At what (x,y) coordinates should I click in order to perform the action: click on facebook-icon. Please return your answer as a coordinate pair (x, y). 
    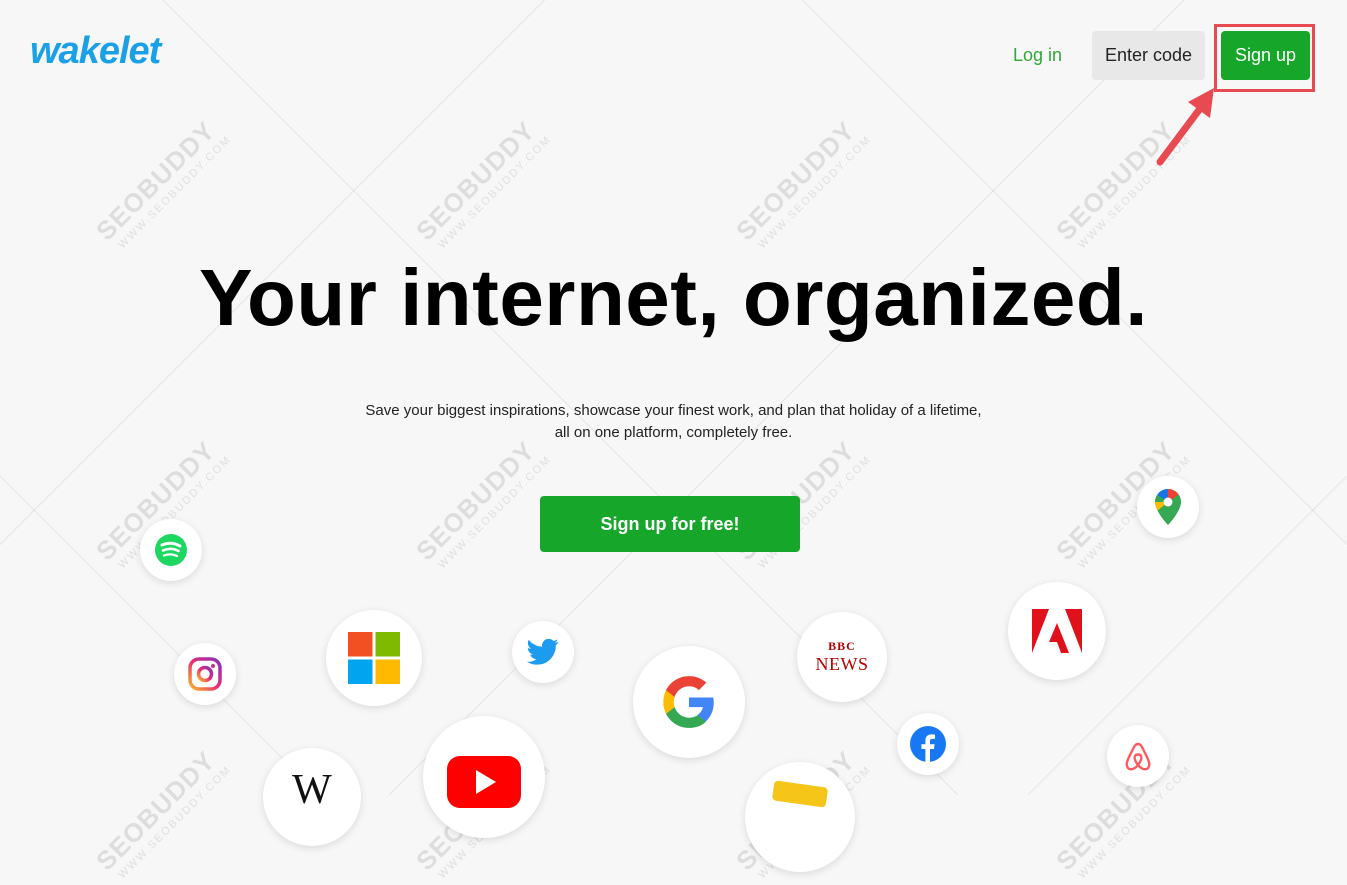
    Looking at the image, I should click on (928, 744).